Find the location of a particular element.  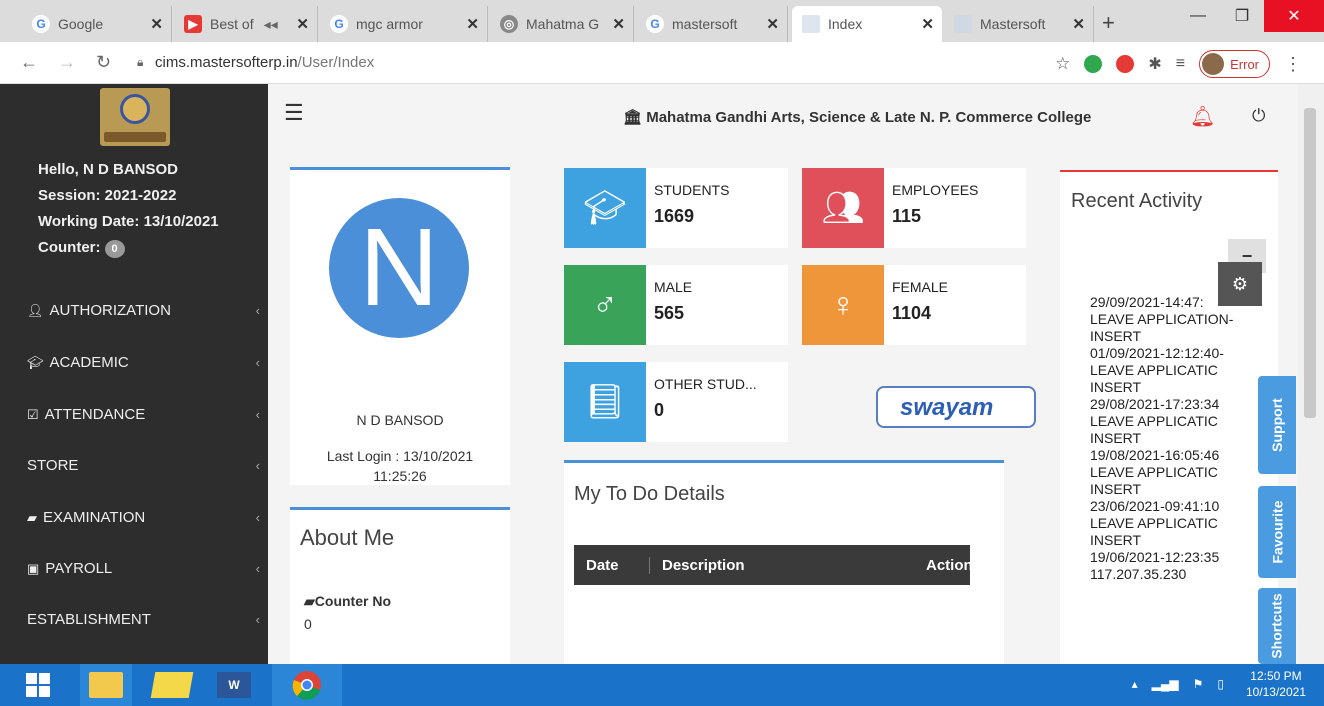

session: Session: 2021-2022 is located at coordinates (107, 195).